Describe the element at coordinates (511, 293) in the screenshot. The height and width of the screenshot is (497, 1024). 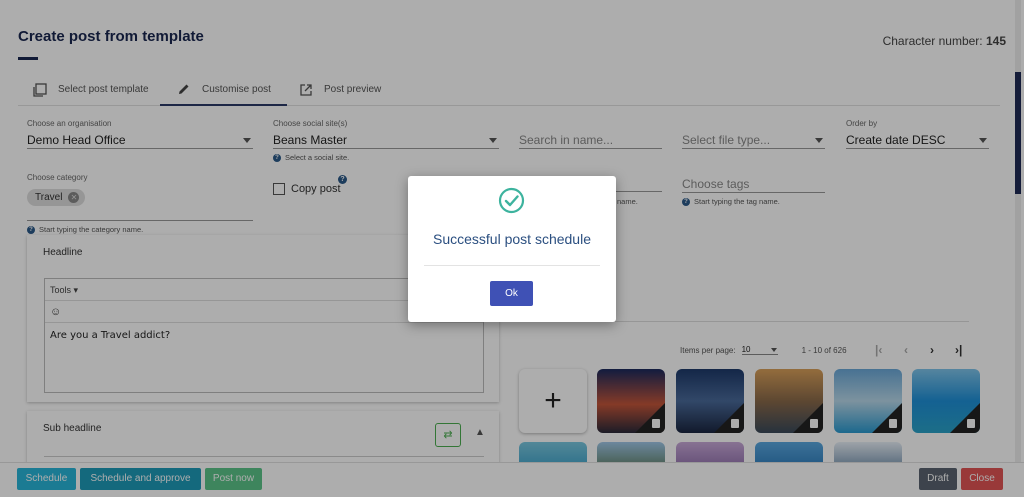
I see `ok-button: Ok` at that location.